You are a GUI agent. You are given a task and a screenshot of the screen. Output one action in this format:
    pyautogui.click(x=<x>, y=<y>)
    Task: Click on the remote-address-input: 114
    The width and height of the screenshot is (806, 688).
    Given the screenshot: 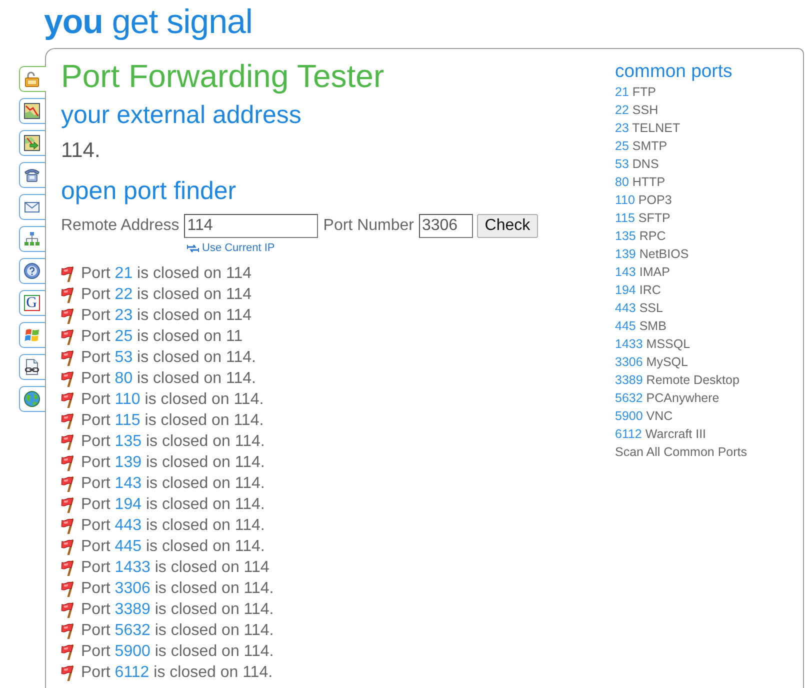 What is the action you would take?
    pyautogui.click(x=251, y=226)
    